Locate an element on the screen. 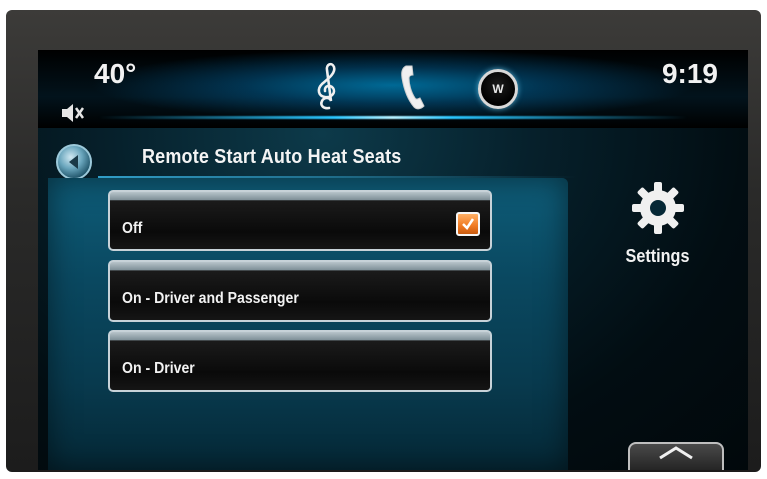 The image size is (767, 479). checkmark-icon is located at coordinates (468, 224).